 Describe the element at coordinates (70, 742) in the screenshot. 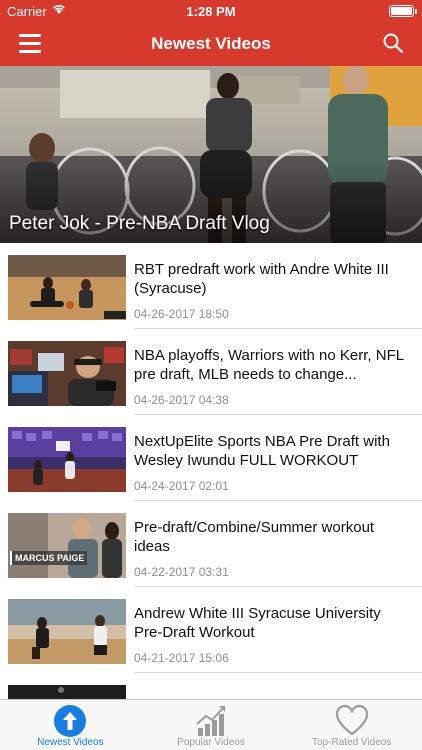

I see `tab-label: Newest Videos` at that location.